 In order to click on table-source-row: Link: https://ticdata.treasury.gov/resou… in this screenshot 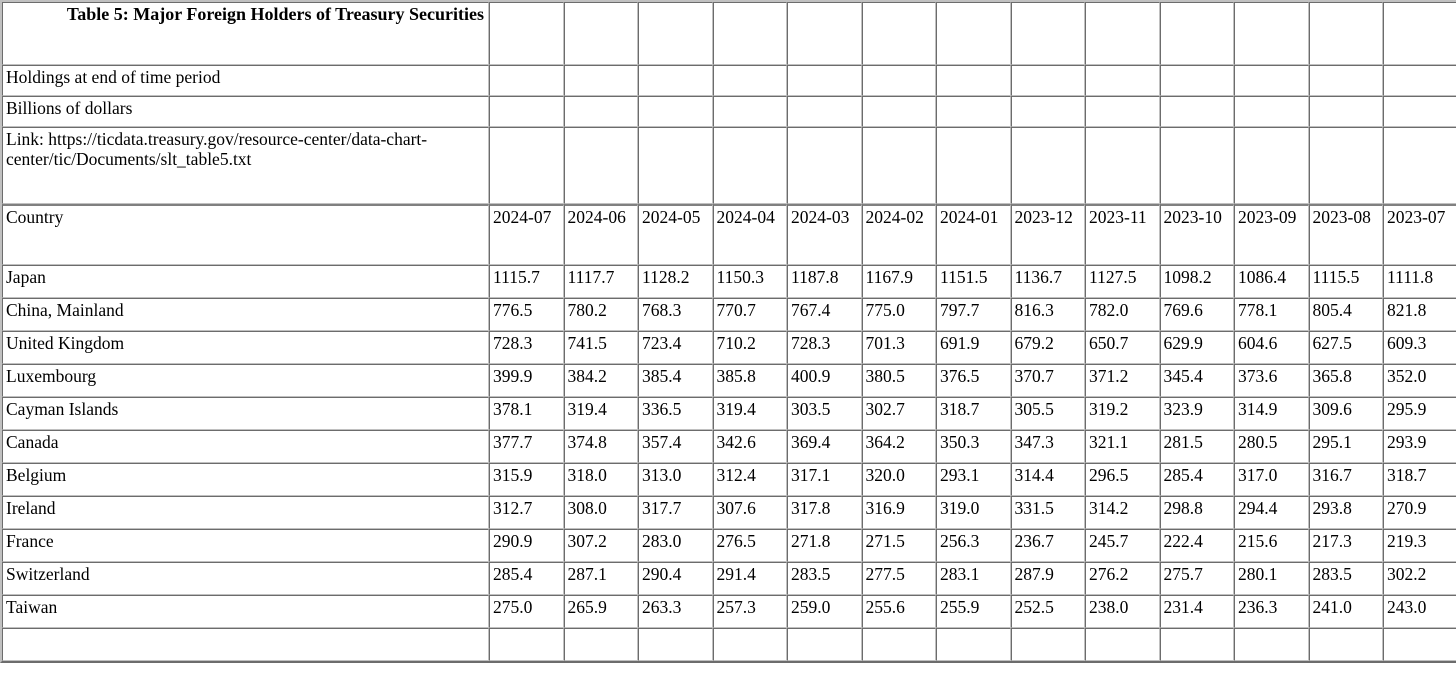, I will do `click(729, 165)`.